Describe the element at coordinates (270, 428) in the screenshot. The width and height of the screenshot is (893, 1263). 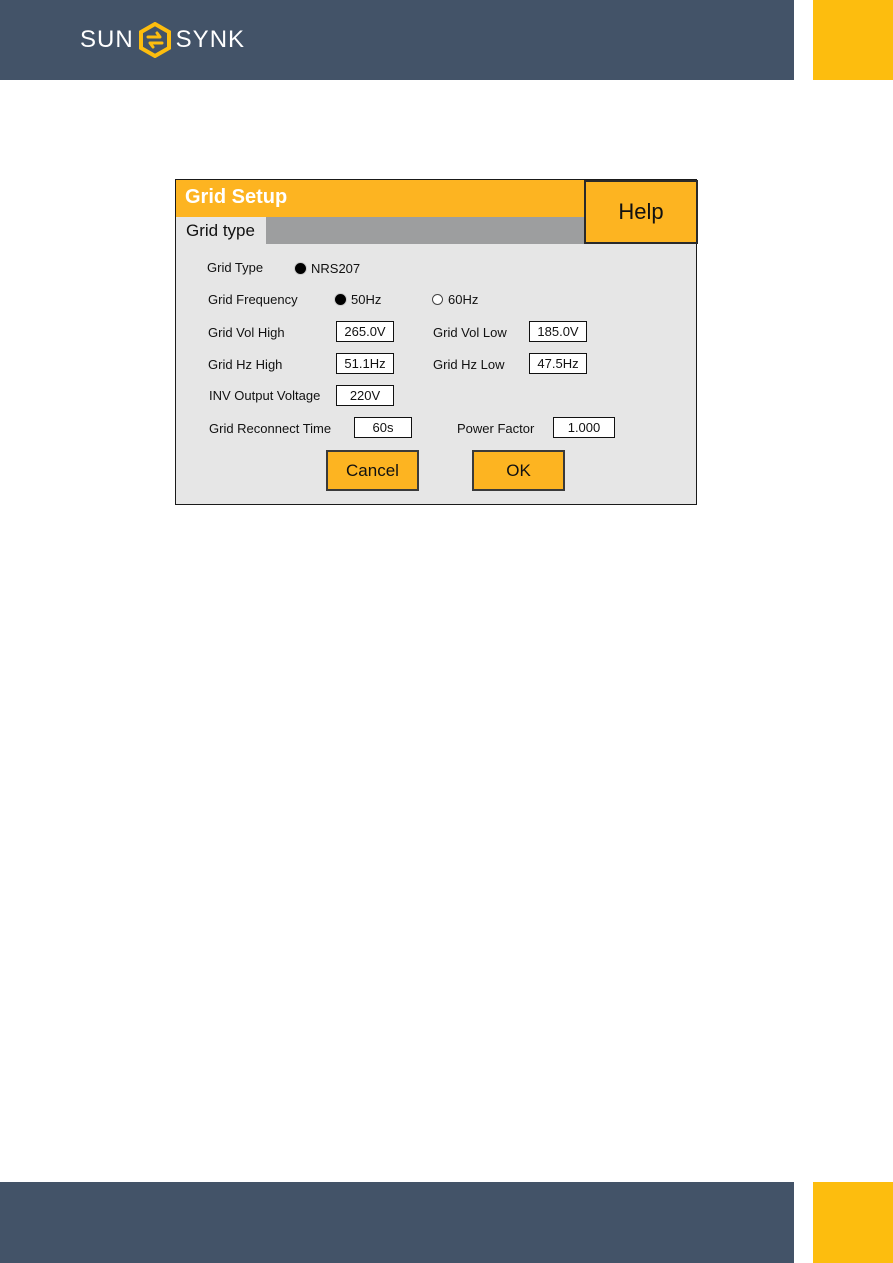
I see `grid-reconnect-time-label: Grid Reconnect Time` at that location.